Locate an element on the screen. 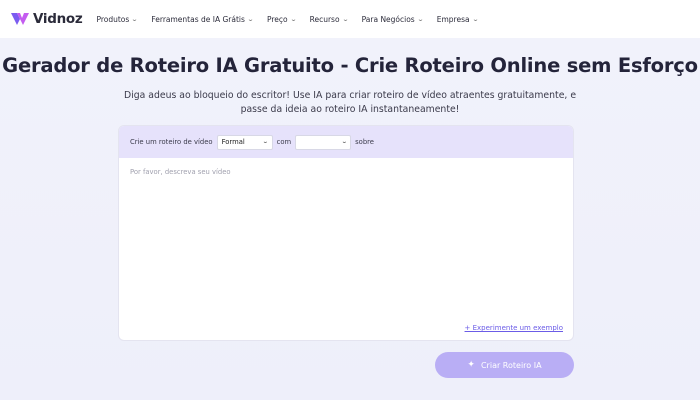  try-example-link: + Experimente um exemplo is located at coordinates (514, 328).